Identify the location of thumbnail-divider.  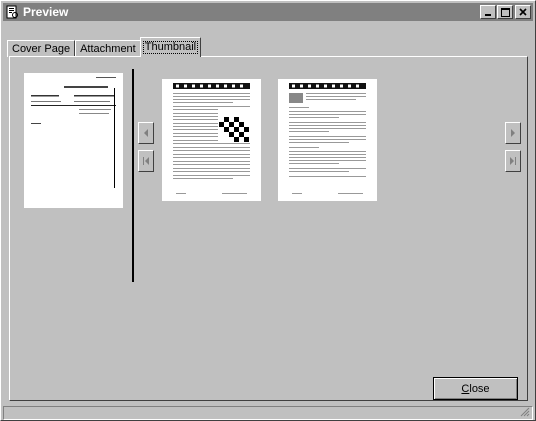
(133, 175).